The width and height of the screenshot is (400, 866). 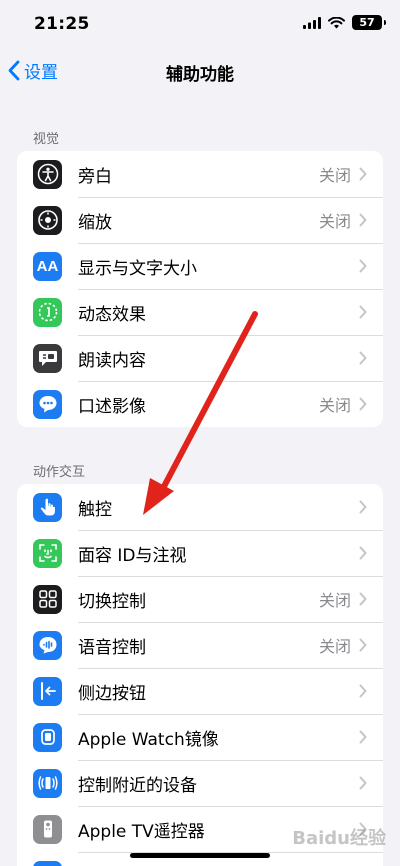 What do you see at coordinates (148, 739) in the screenshot?
I see `row-label: Apple Watch镜像` at bounding box center [148, 739].